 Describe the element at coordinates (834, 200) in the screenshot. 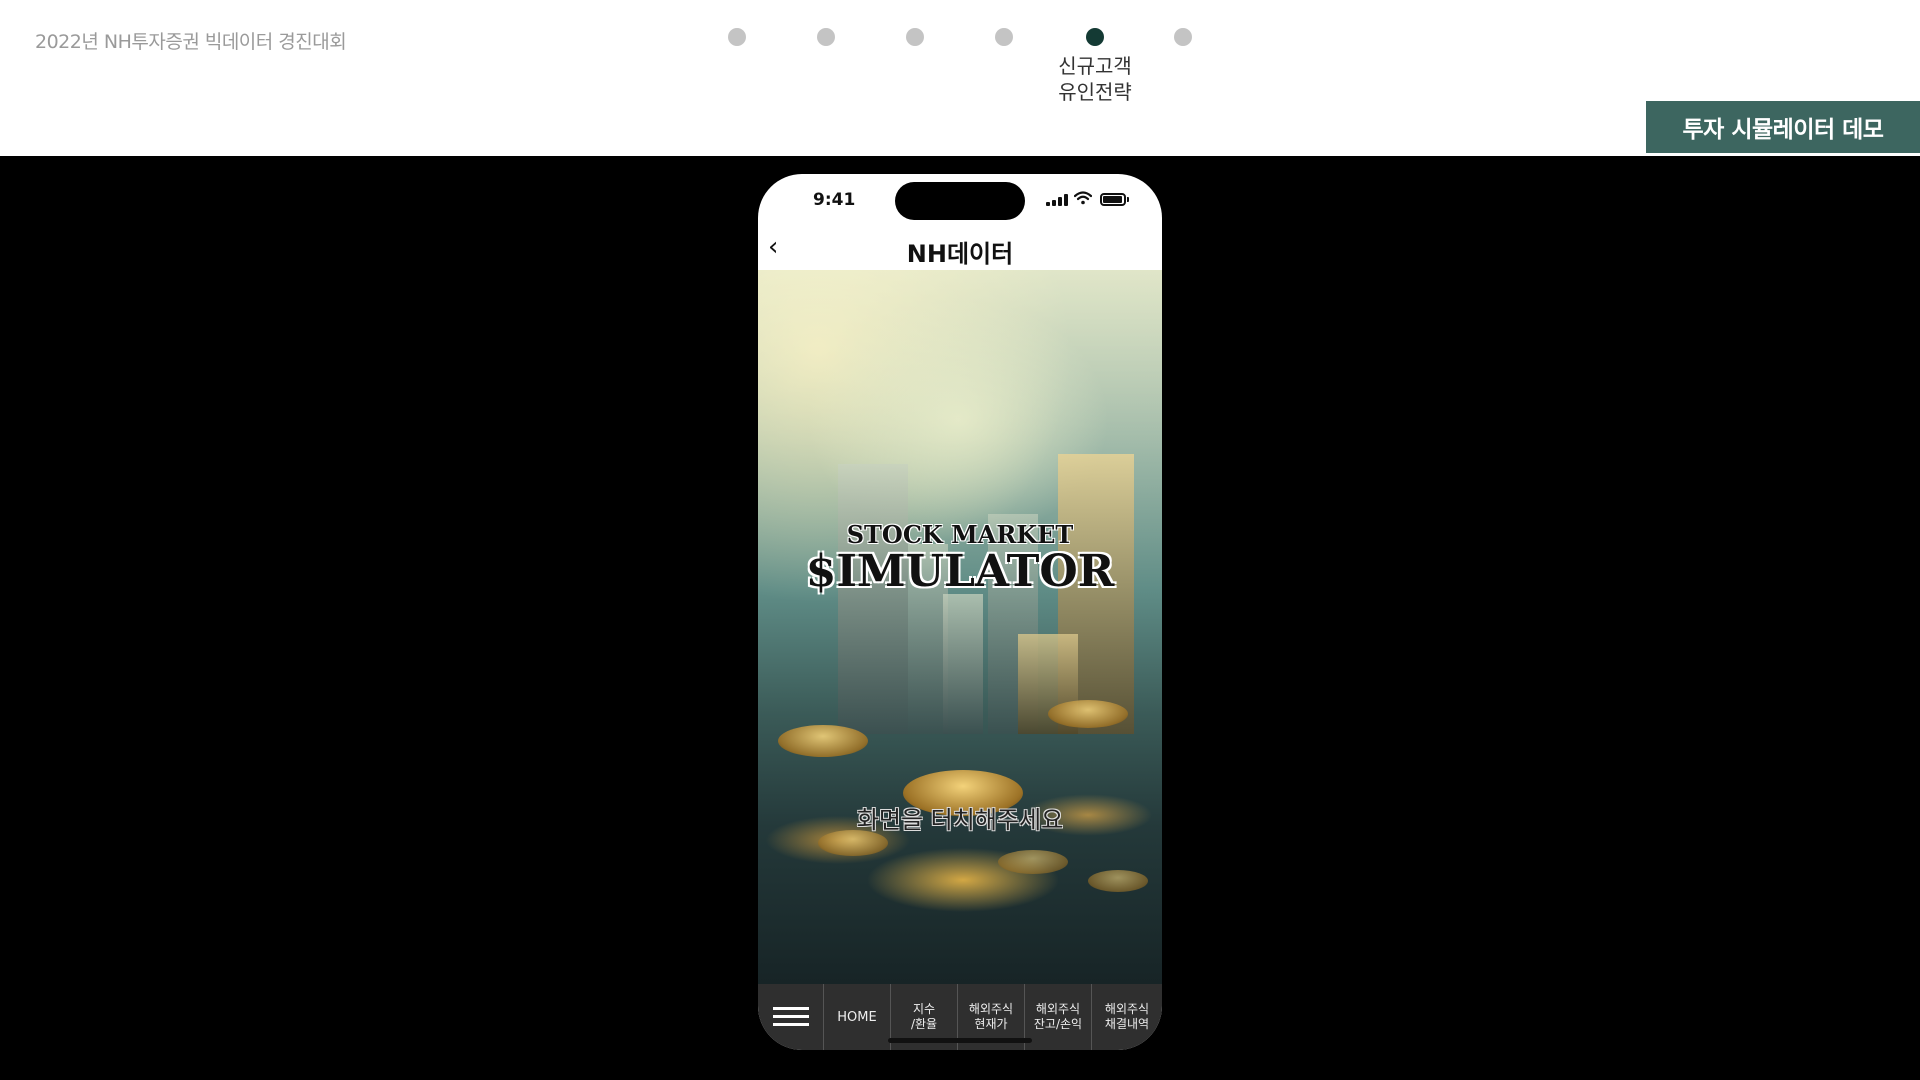

I see `status-time: 9:41` at that location.